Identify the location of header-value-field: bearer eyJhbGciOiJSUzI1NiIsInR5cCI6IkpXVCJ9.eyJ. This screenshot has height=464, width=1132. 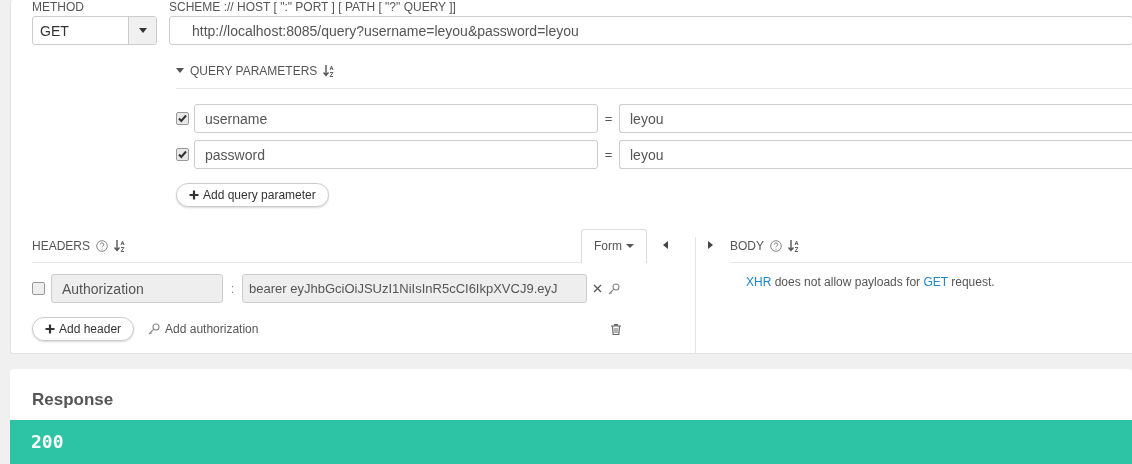
(414, 288).